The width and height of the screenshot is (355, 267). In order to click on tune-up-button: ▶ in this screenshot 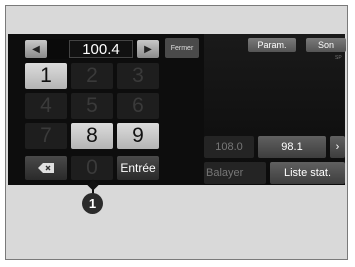, I will do `click(148, 49)`.